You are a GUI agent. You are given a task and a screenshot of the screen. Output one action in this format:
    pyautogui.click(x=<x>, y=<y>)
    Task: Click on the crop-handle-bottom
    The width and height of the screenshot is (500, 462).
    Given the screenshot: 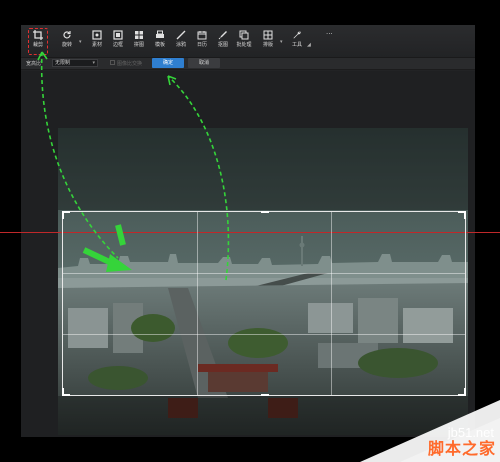 What is the action you would take?
    pyautogui.click(x=265, y=392)
    